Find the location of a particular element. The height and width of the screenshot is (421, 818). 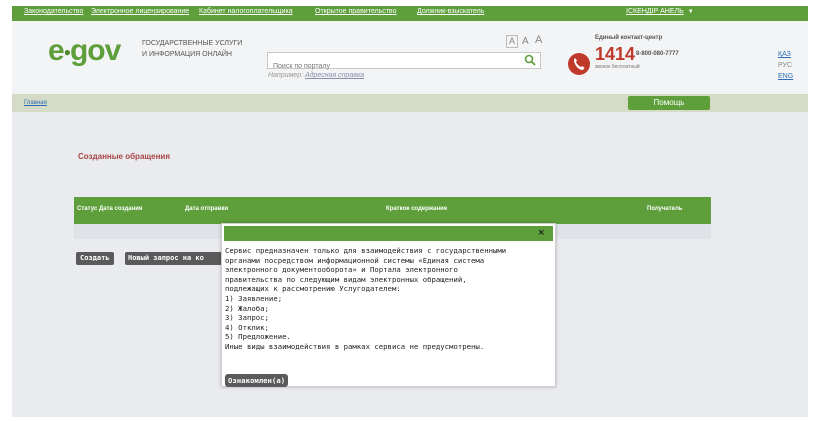

egov-logo: e●gov is located at coordinates (84, 50).